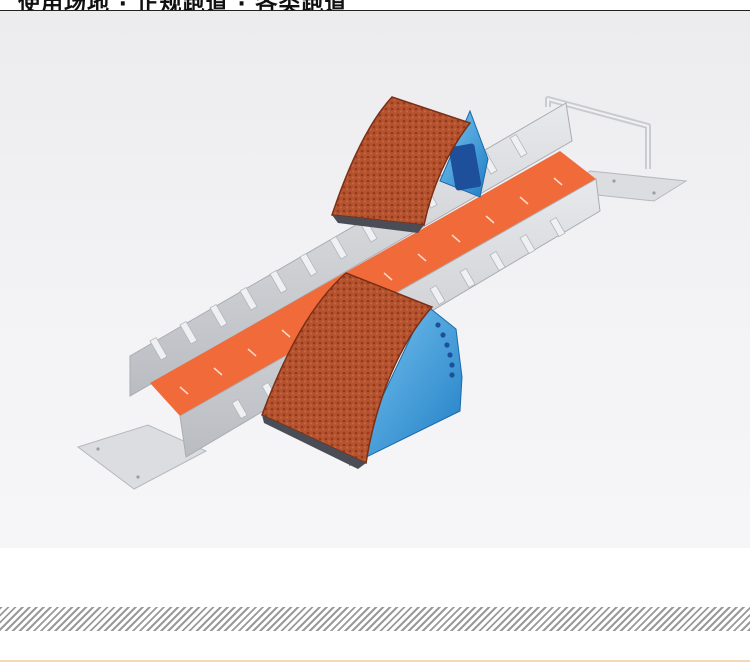  What do you see at coordinates (182, 5) in the screenshot?
I see `banner-text: 使用场地 · 正规跑道 · 各类跑道` at bounding box center [182, 5].